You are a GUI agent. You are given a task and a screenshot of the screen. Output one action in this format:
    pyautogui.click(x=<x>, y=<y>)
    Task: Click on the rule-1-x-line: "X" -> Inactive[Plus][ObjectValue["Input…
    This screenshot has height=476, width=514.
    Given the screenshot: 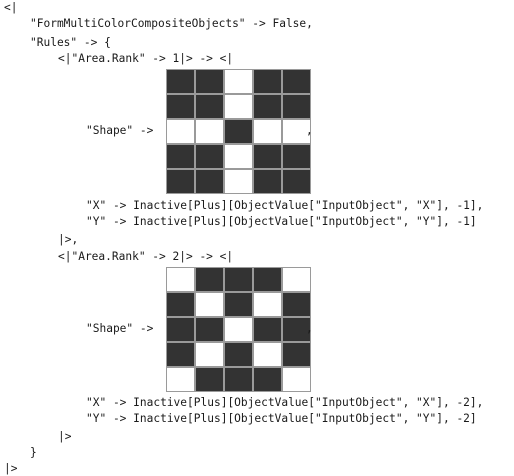 What is the action you would take?
    pyautogui.click(x=285, y=205)
    